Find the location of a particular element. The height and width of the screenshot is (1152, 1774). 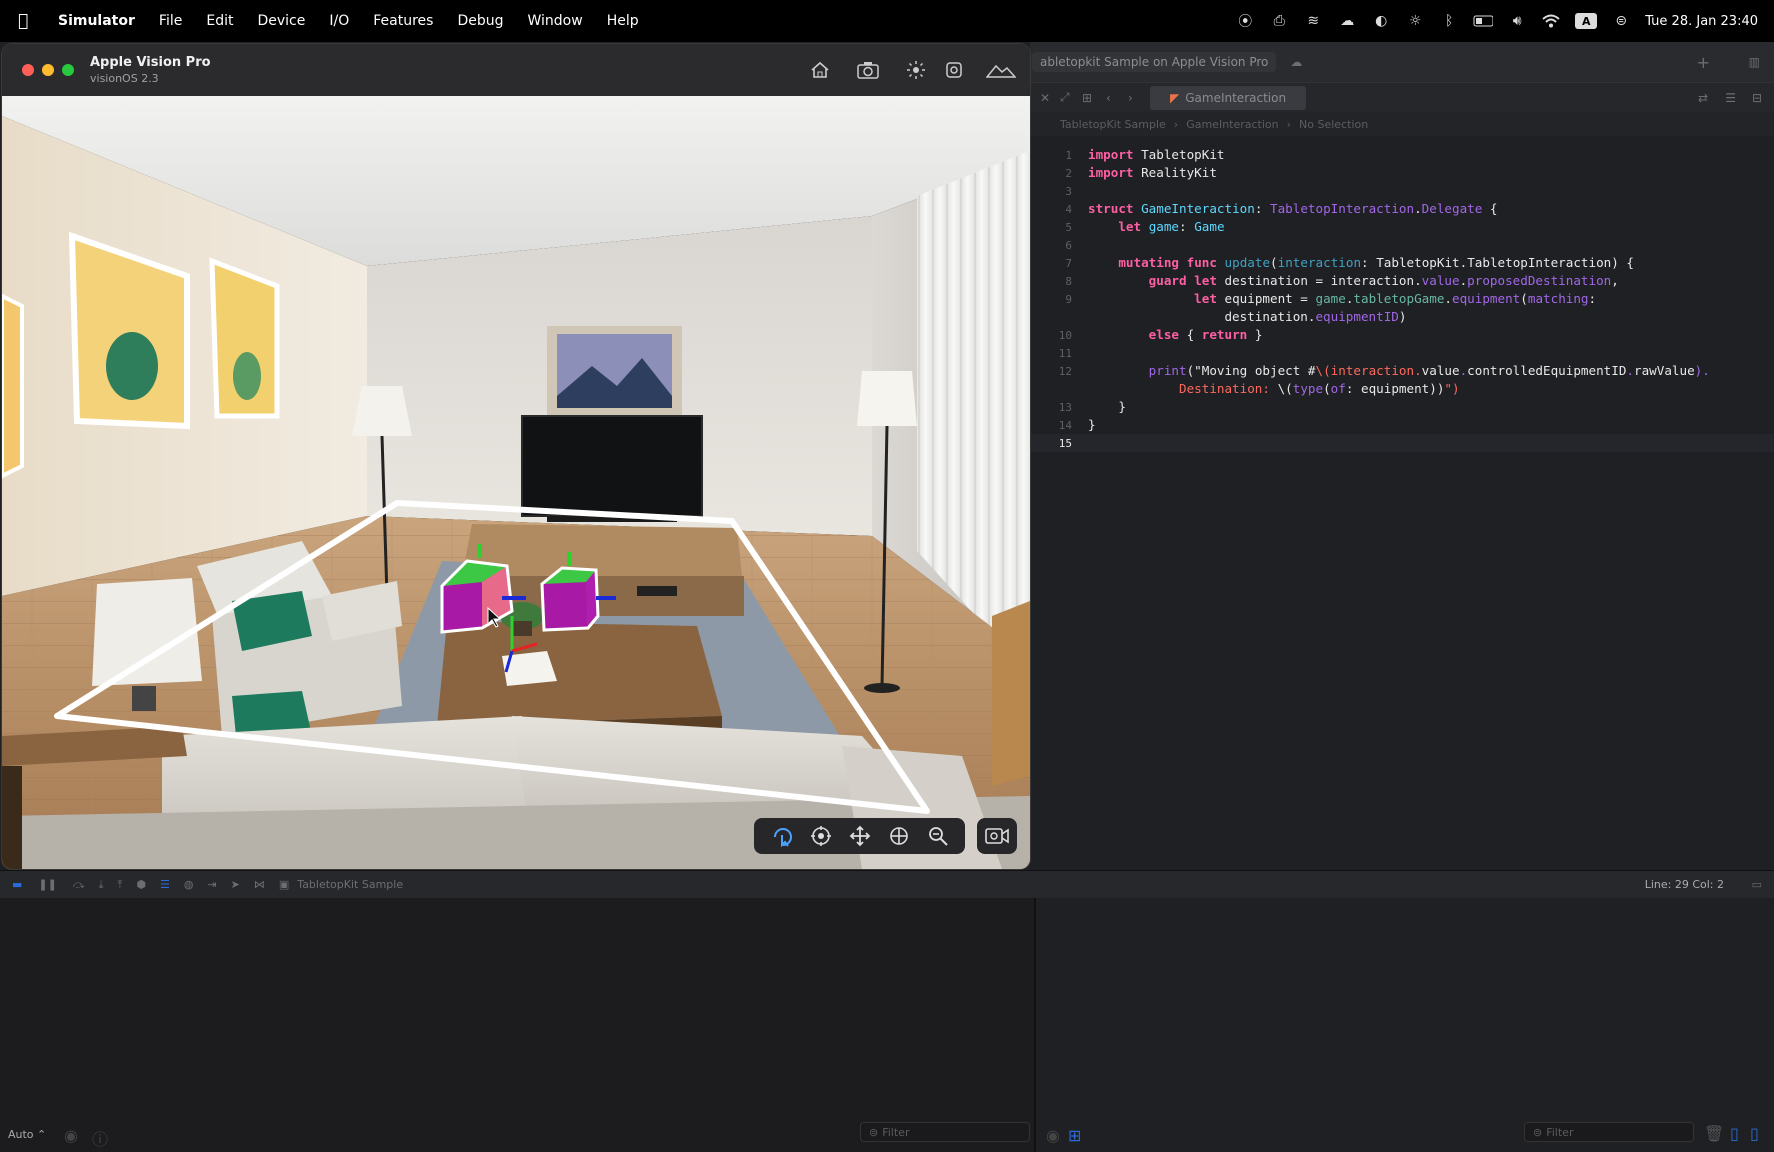

expand-icon: ⤢ is located at coordinates (1065, 97).